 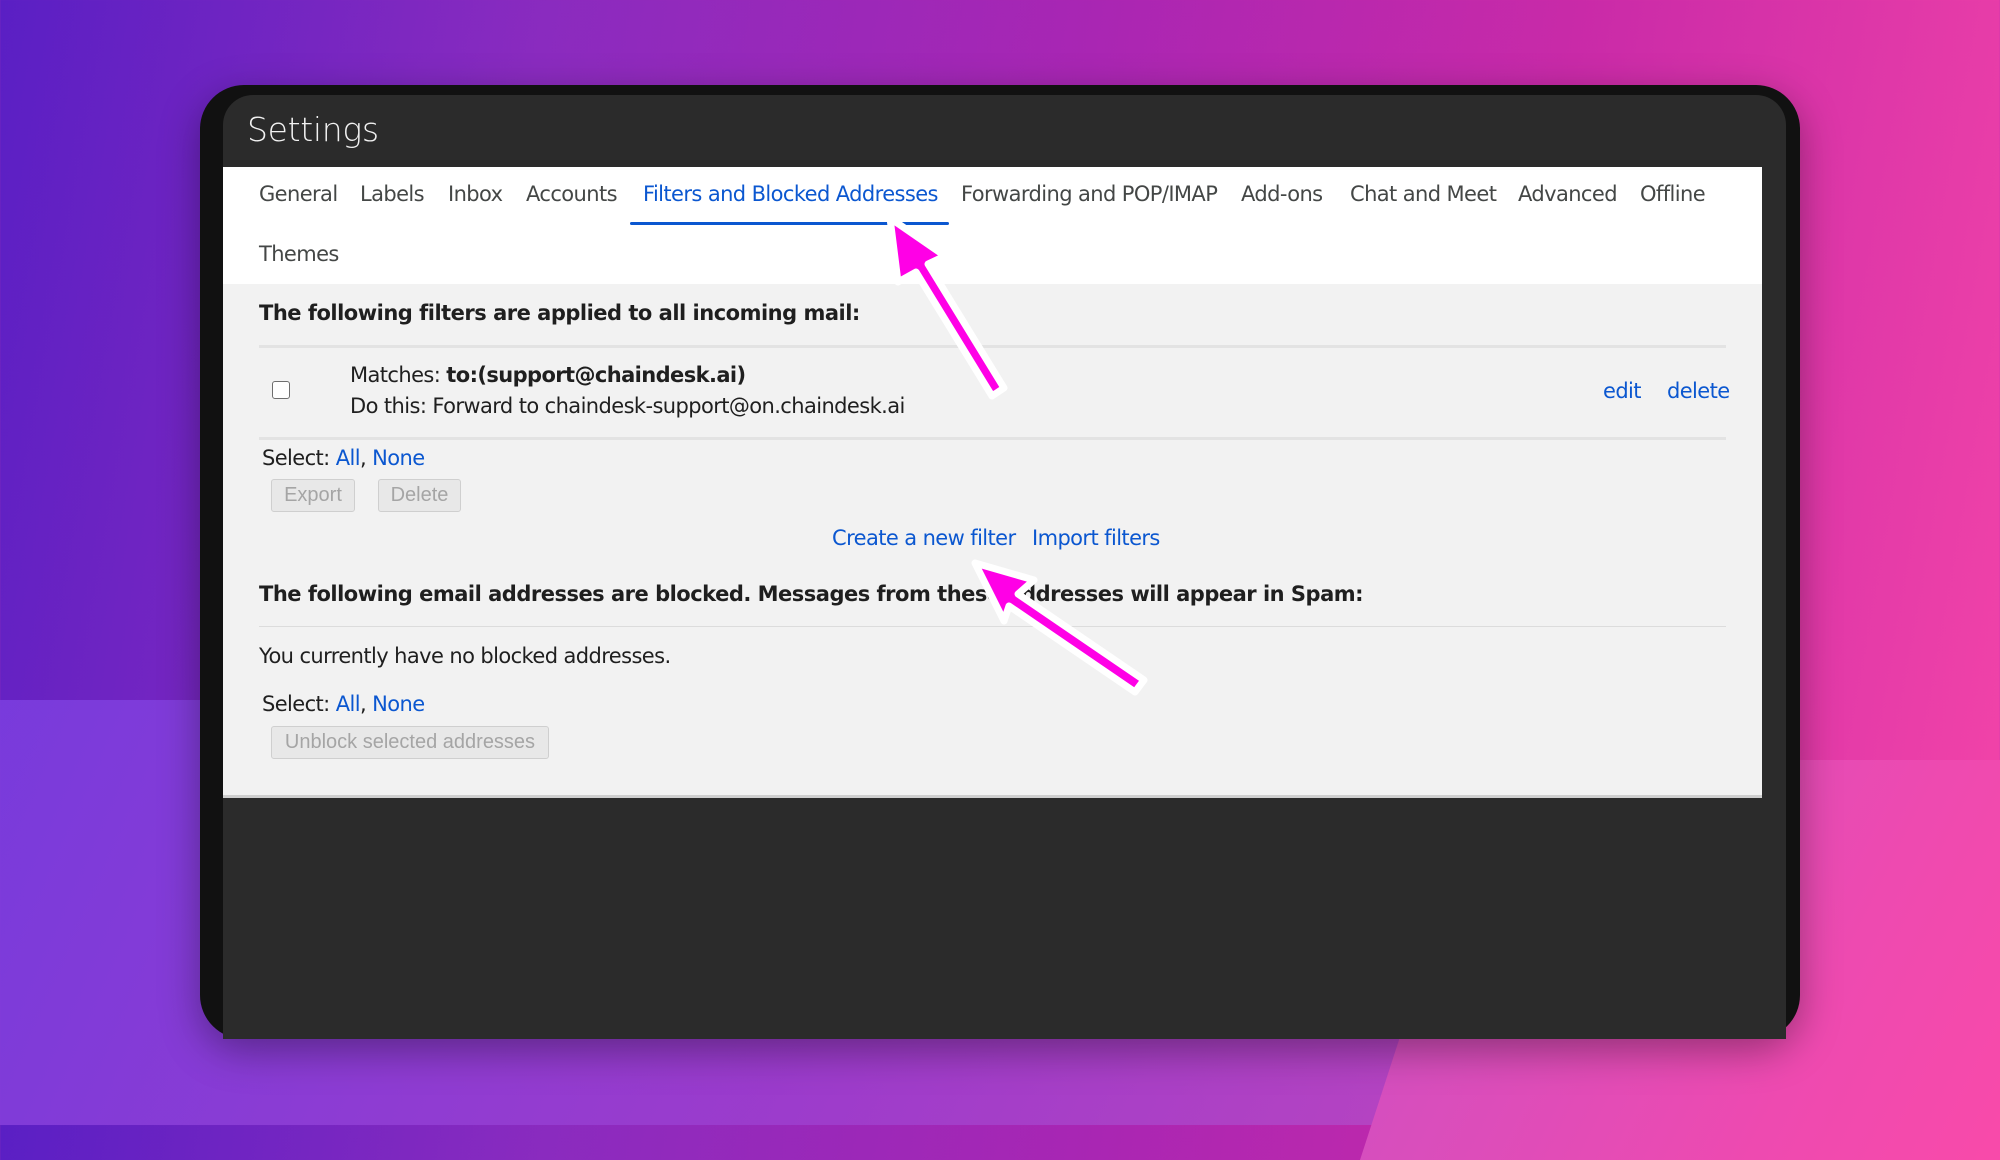 I want to click on tab-filters-and-blocked-addresses: Filters and Blocked Addresses, so click(x=790, y=194).